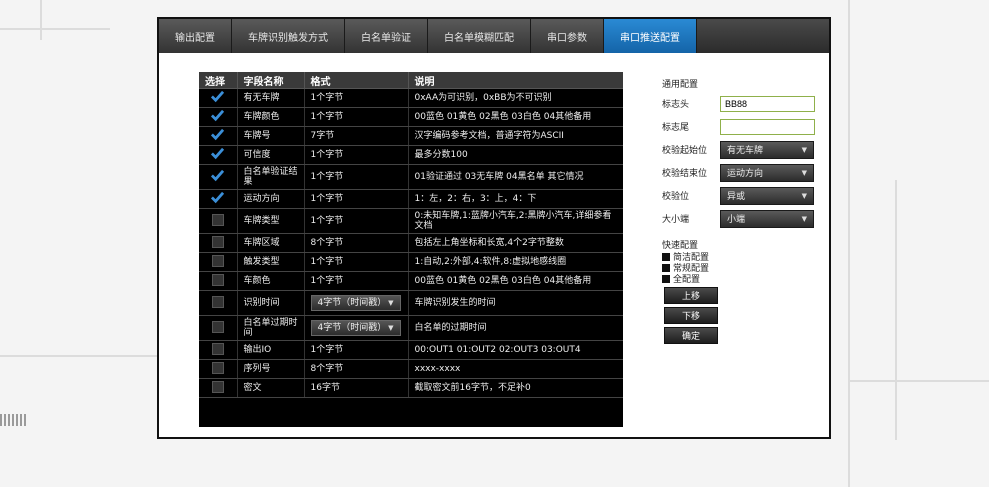 This screenshot has width=989, height=487. I want to click on check-bit-label: 校验位, so click(676, 197).